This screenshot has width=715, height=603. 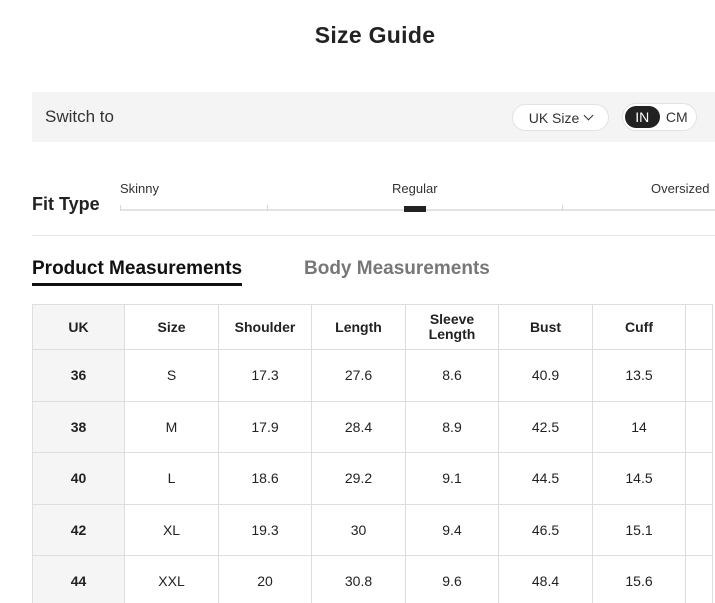 I want to click on table-cell: 36, so click(x=78, y=375).